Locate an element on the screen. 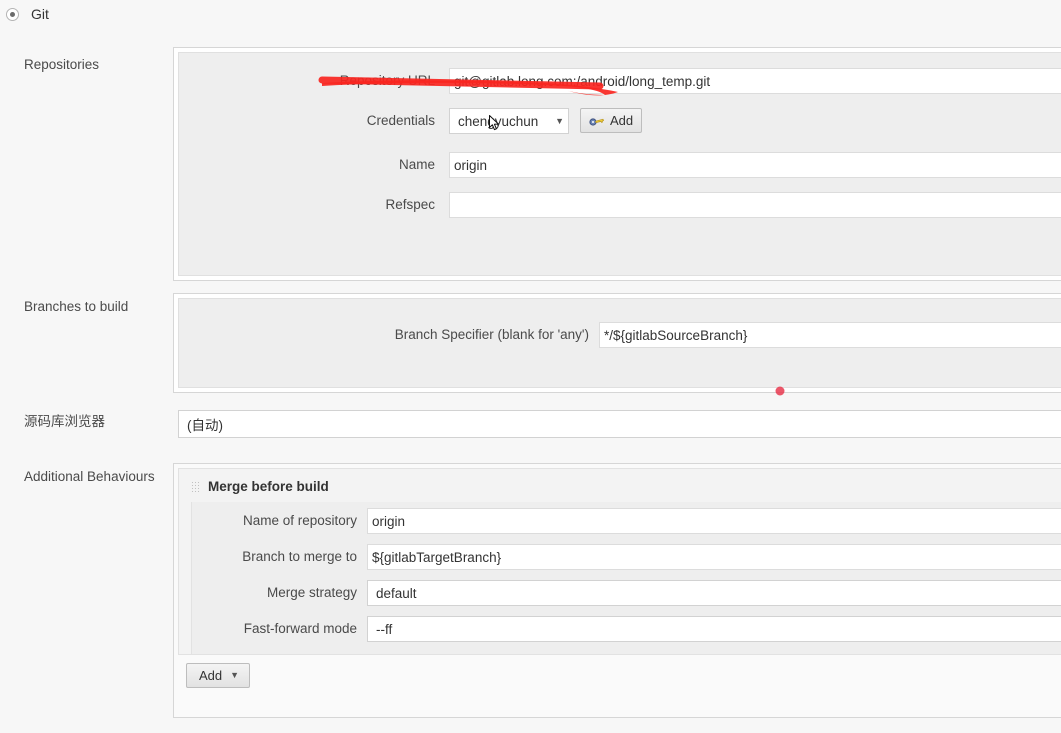 This screenshot has width=1061, height=733. add-behaviour-label: Add is located at coordinates (211, 675).